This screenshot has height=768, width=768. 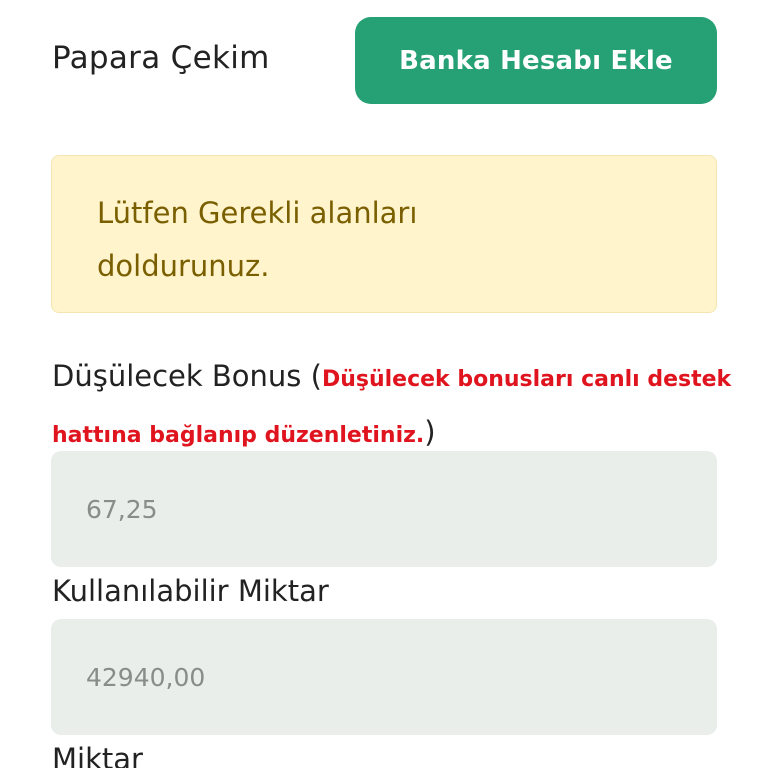 What do you see at coordinates (384, 677) in the screenshot?
I see `available-amount-input: 42940,00` at bounding box center [384, 677].